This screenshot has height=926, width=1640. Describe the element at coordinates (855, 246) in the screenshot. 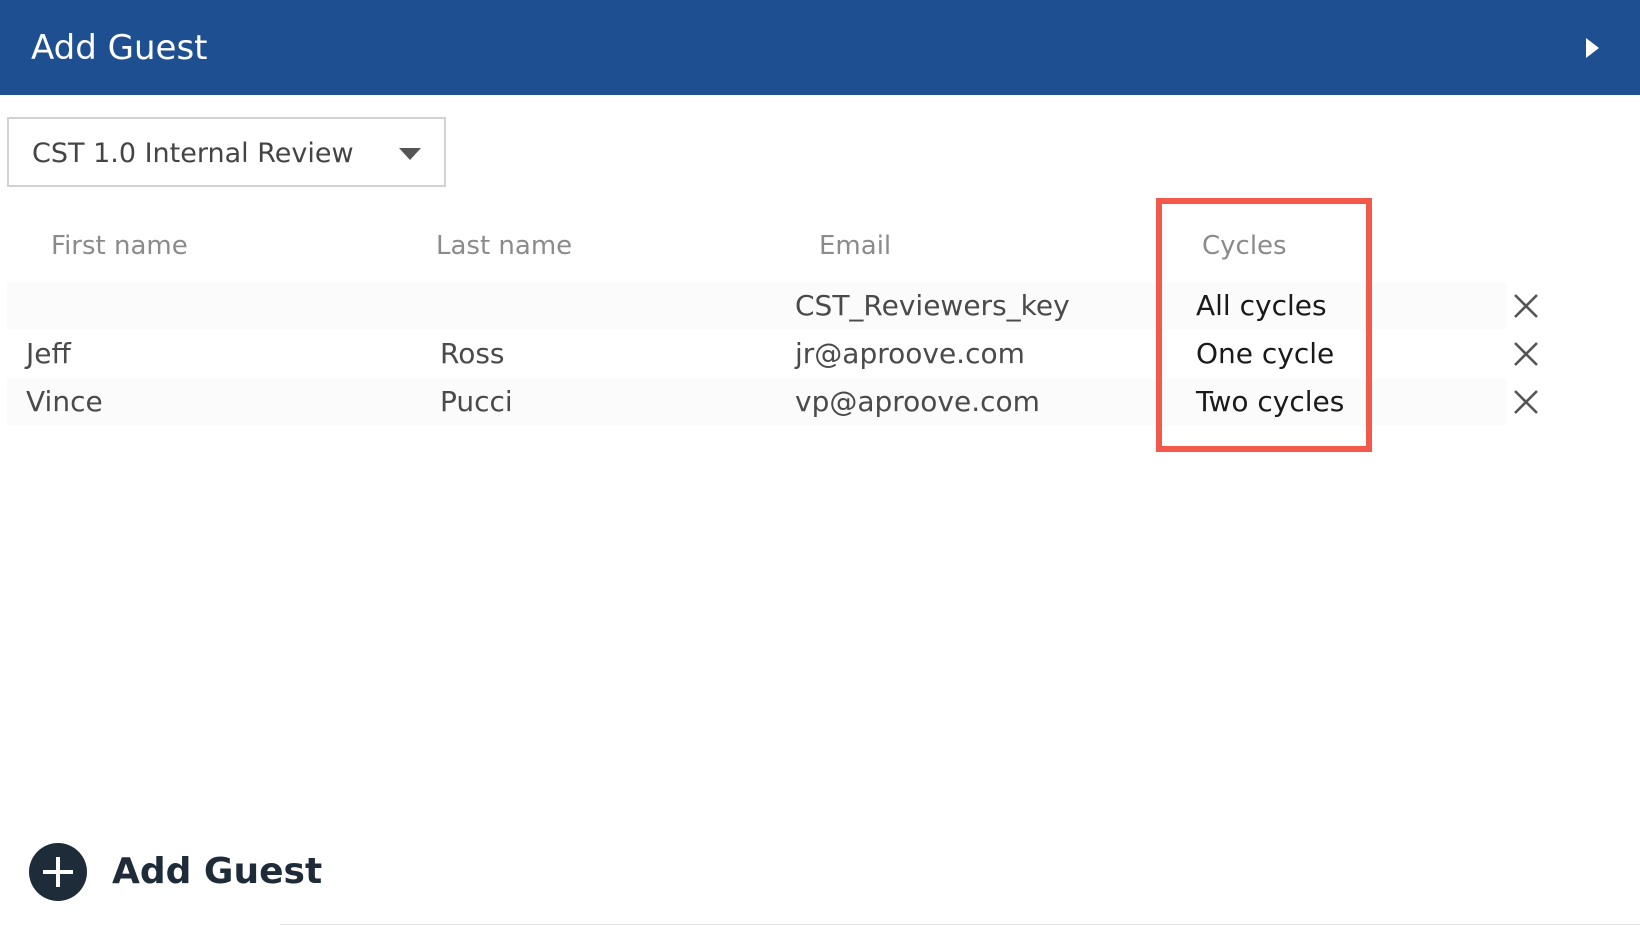

I see `column-header-email: Email` at that location.